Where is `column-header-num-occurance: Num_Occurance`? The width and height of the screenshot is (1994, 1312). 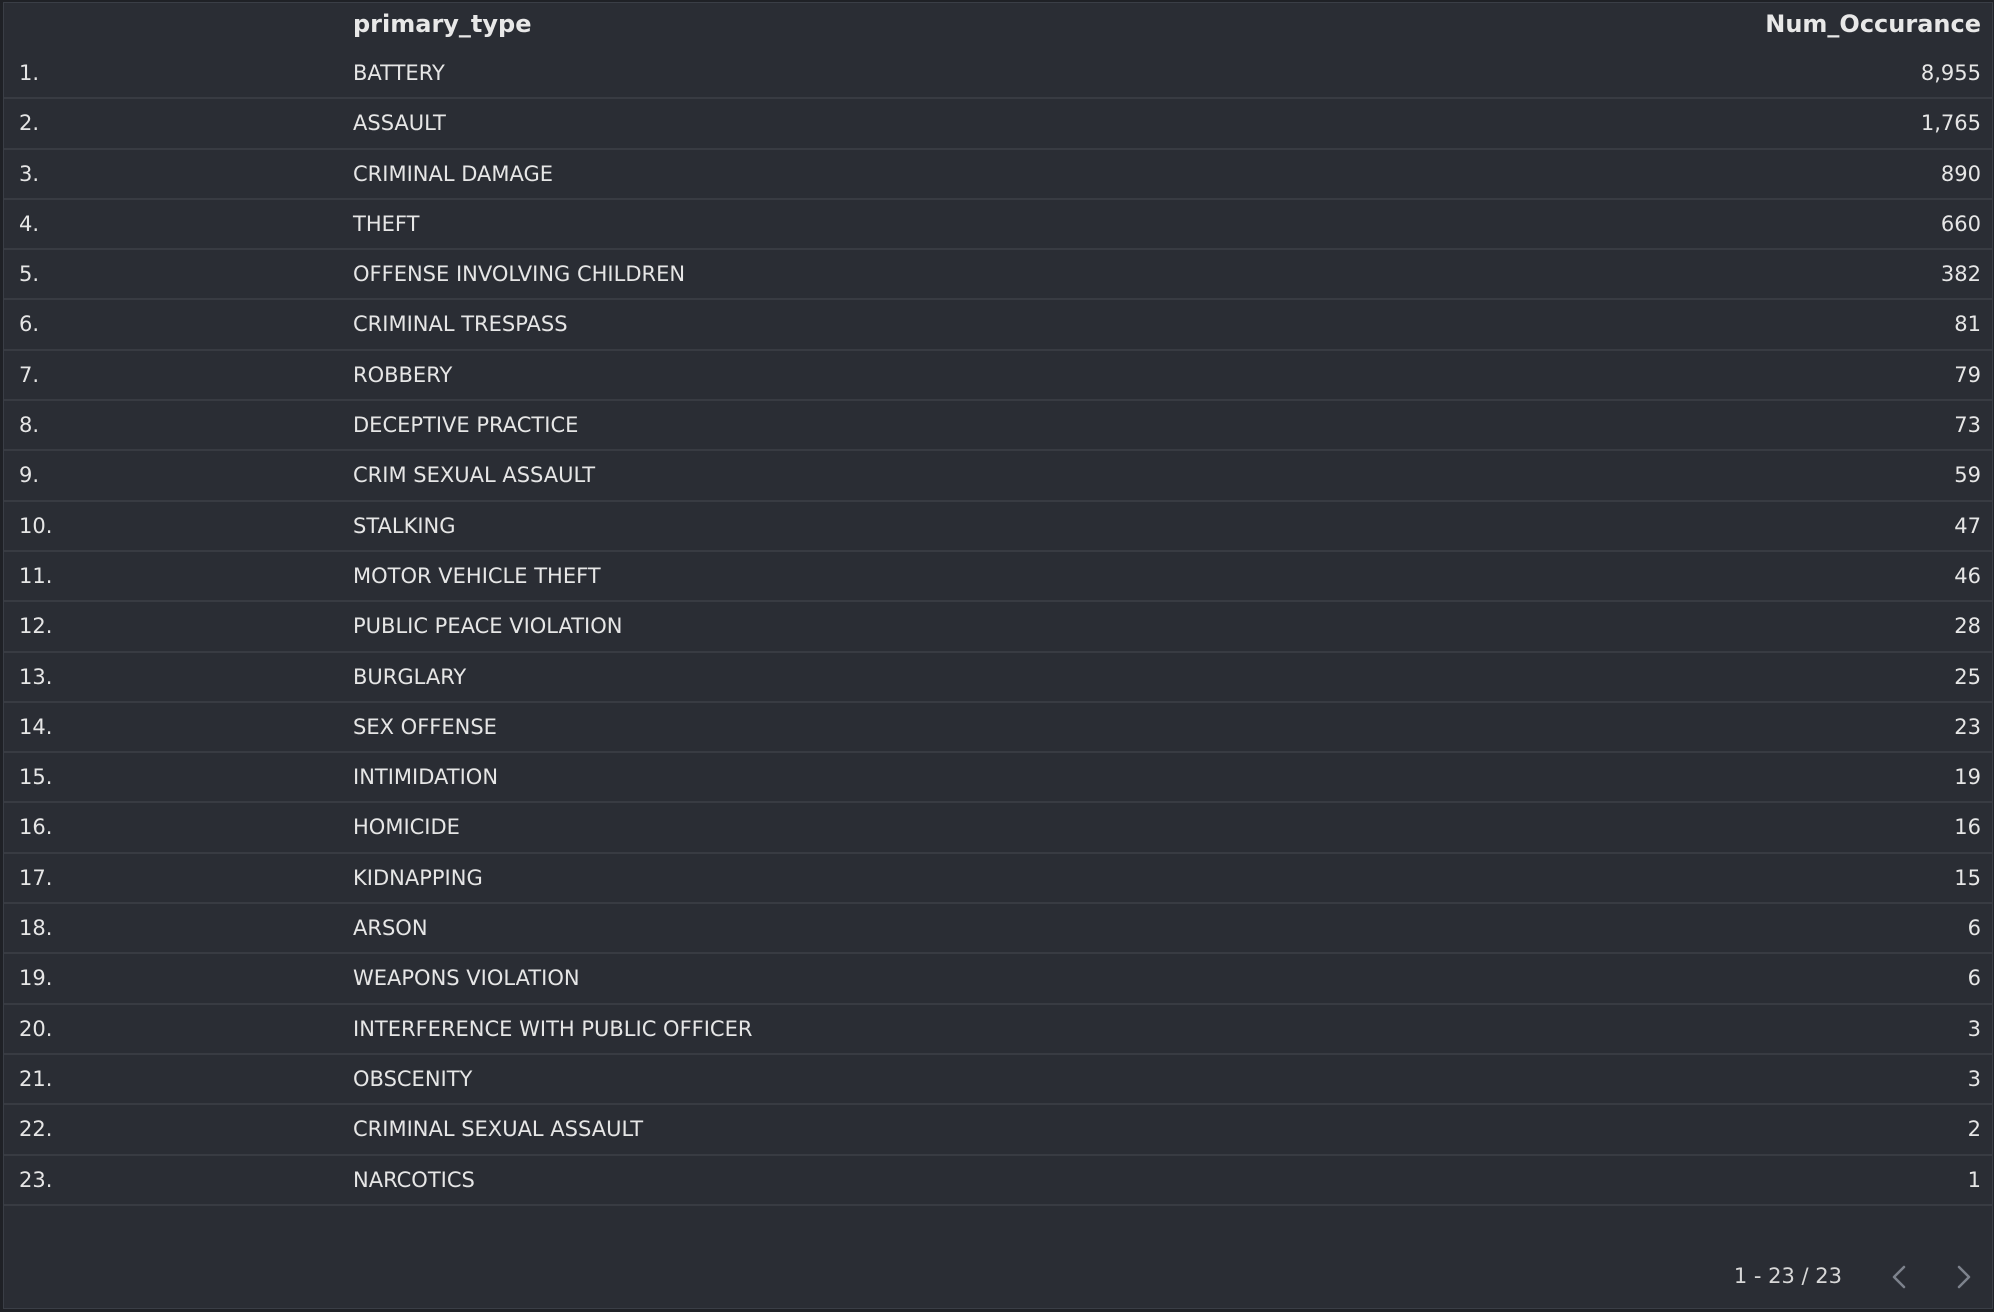
column-header-num-occurance: Num_Occurance is located at coordinates (1873, 24).